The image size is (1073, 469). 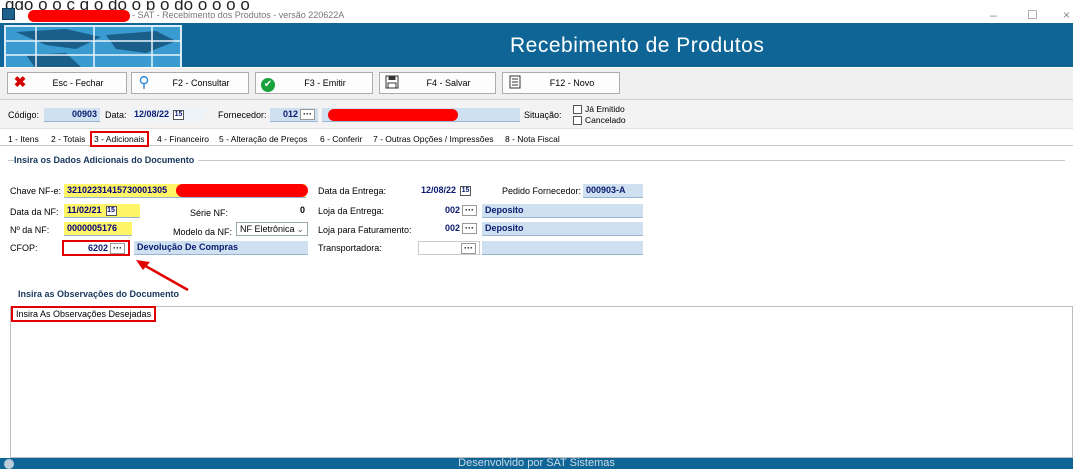 What do you see at coordinates (34, 212) in the screenshot?
I see `data-nf-label: Data da NF:` at bounding box center [34, 212].